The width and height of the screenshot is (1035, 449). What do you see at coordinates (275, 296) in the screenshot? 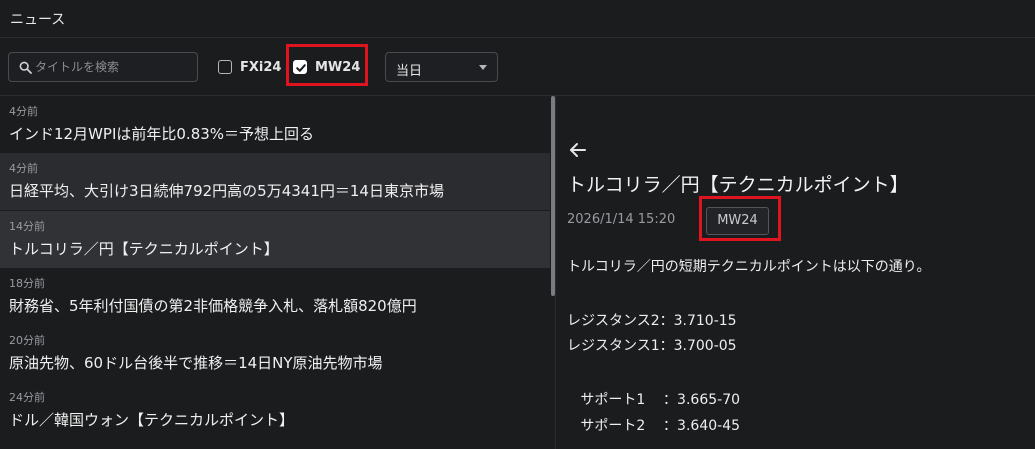
I see `news-list-item: 18分前 財務省、5年利付国債の第2非価格競争入札、落札額820億円` at bounding box center [275, 296].